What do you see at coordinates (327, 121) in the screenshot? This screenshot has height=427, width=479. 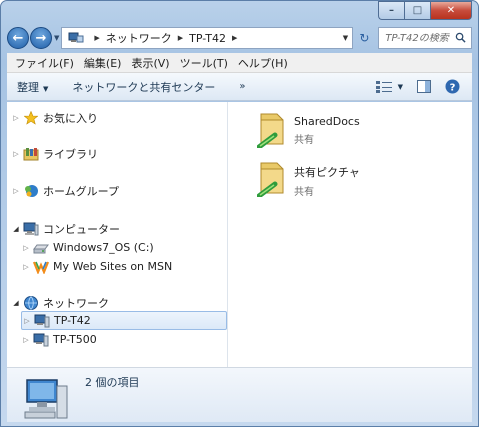 I see `file-name: SharedDocs` at bounding box center [327, 121].